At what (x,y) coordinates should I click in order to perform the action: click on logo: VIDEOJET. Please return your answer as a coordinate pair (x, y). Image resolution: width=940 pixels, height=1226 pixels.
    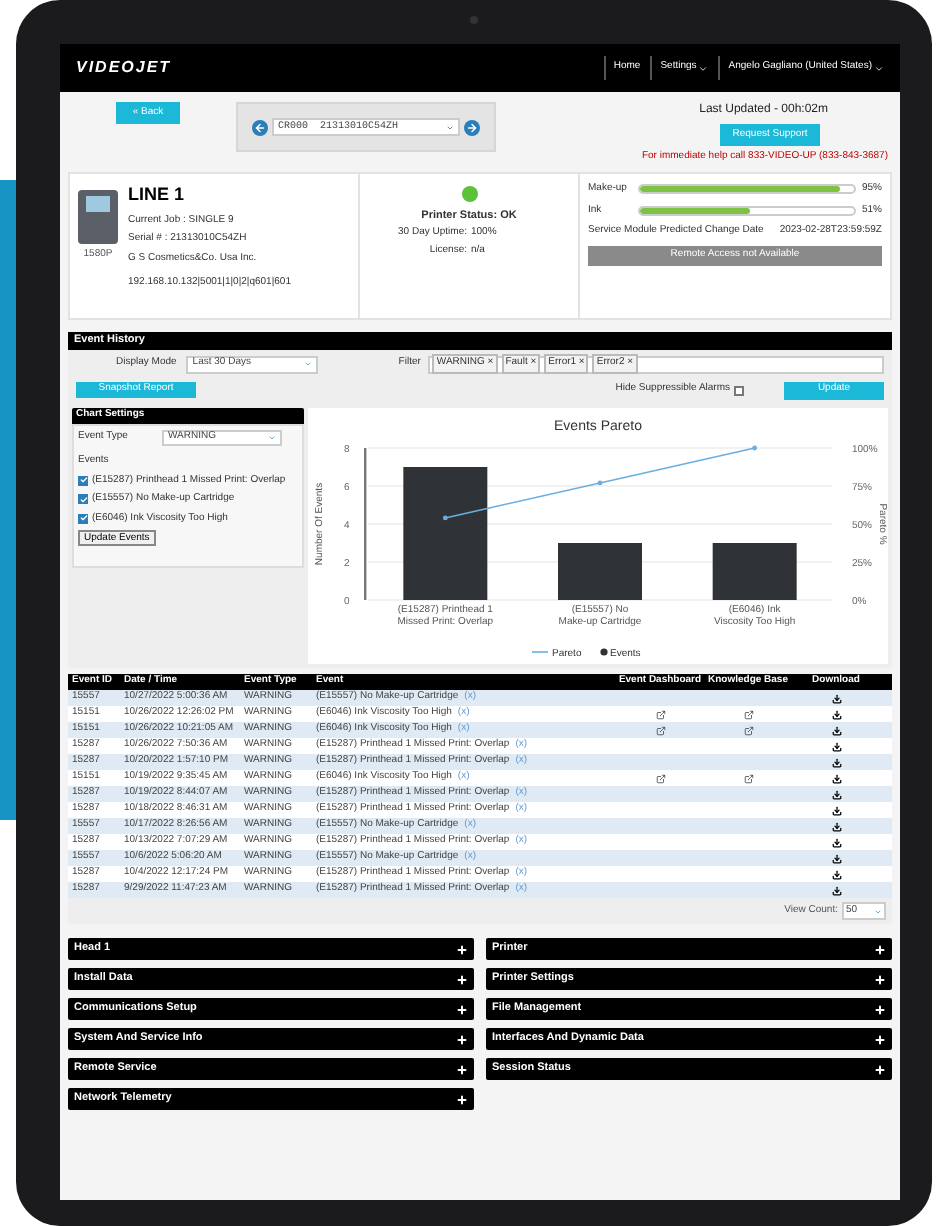
    Looking at the image, I should click on (124, 68).